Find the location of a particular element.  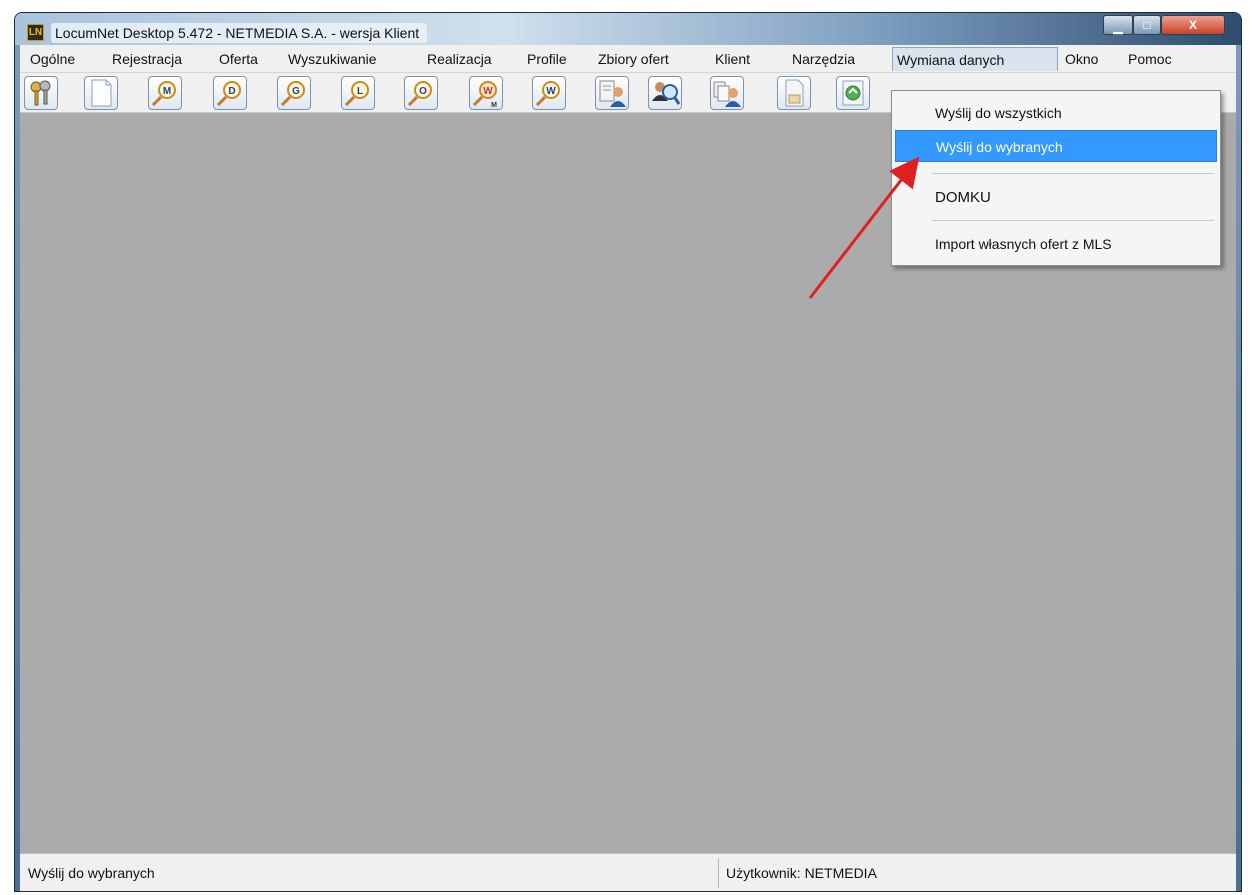

search-o-icon: O is located at coordinates (419, 94).